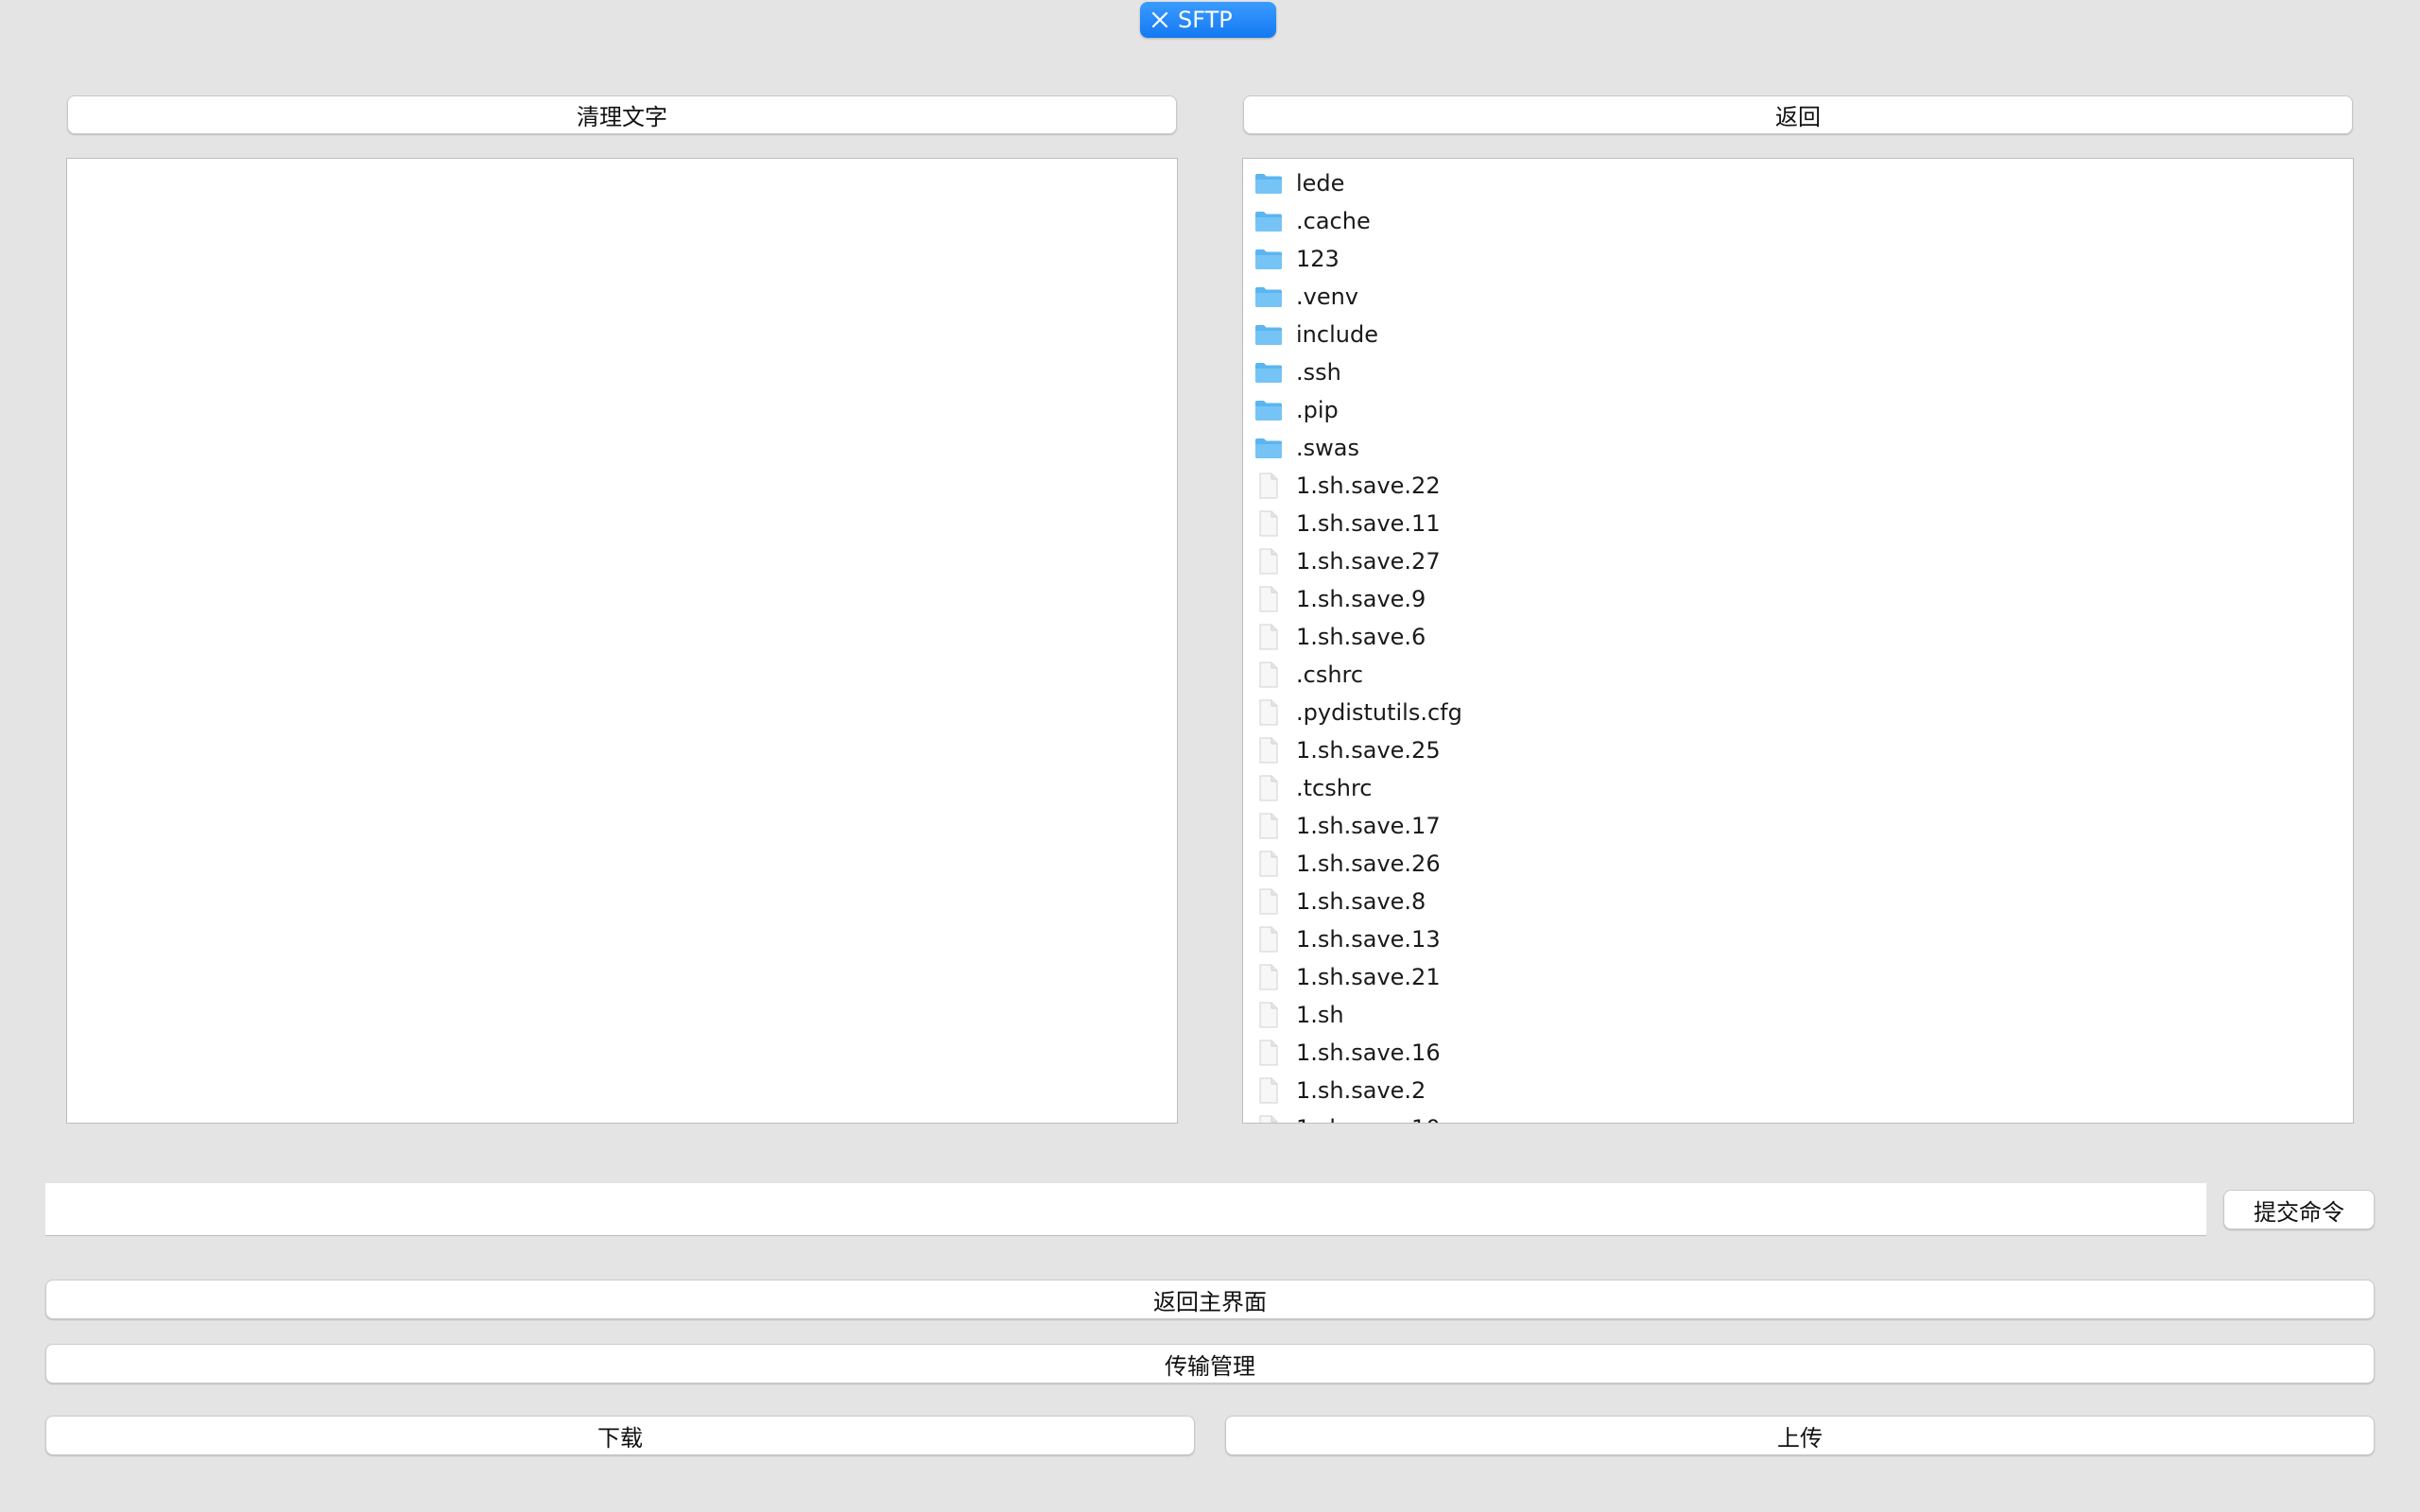 This screenshot has height=1512, width=2420. I want to click on file-name: 1.sh.save.13, so click(1368, 939).